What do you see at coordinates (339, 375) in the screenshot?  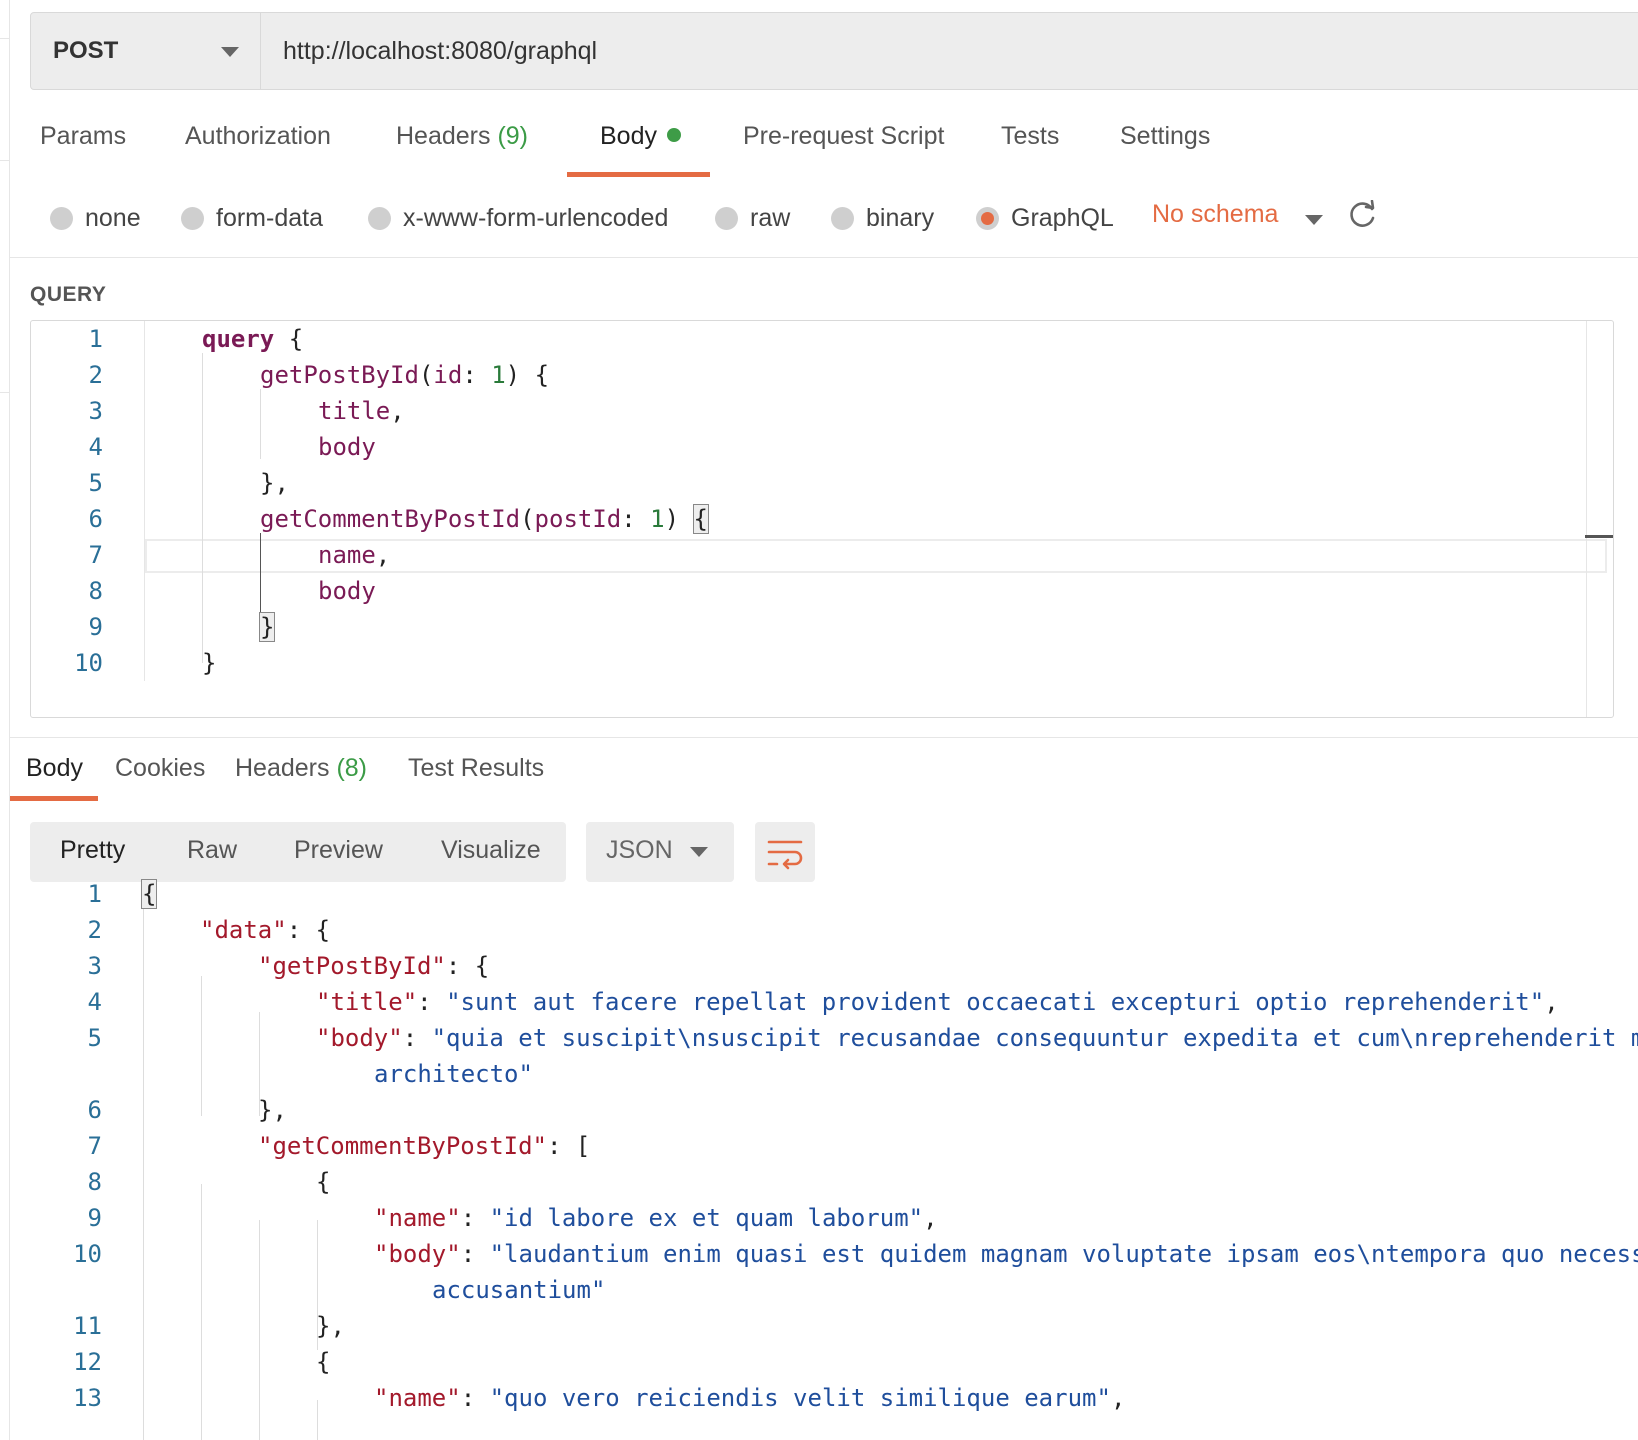 I see `function-token: getPostById` at bounding box center [339, 375].